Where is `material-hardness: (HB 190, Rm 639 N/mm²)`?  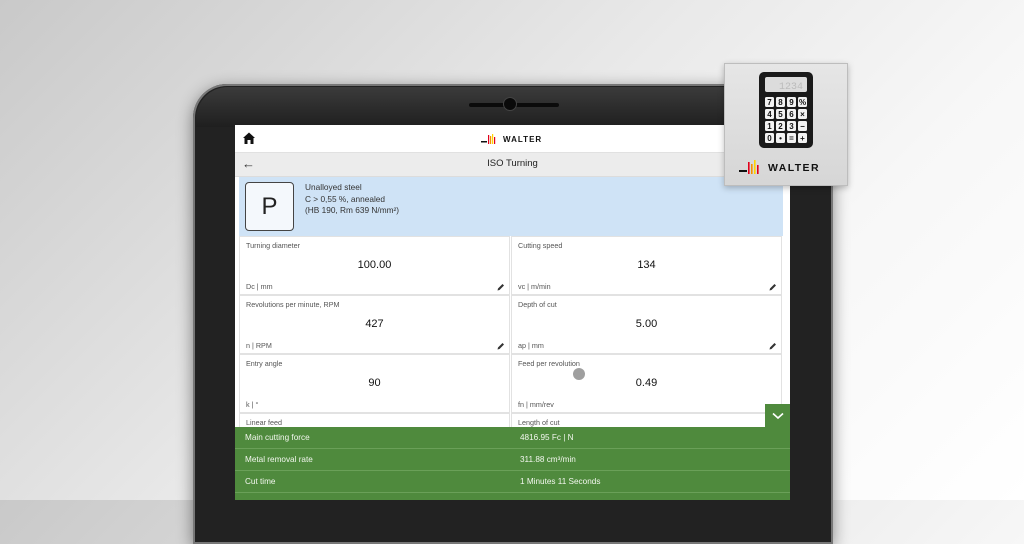 material-hardness: (HB 190, Rm 639 N/mm²) is located at coordinates (352, 210).